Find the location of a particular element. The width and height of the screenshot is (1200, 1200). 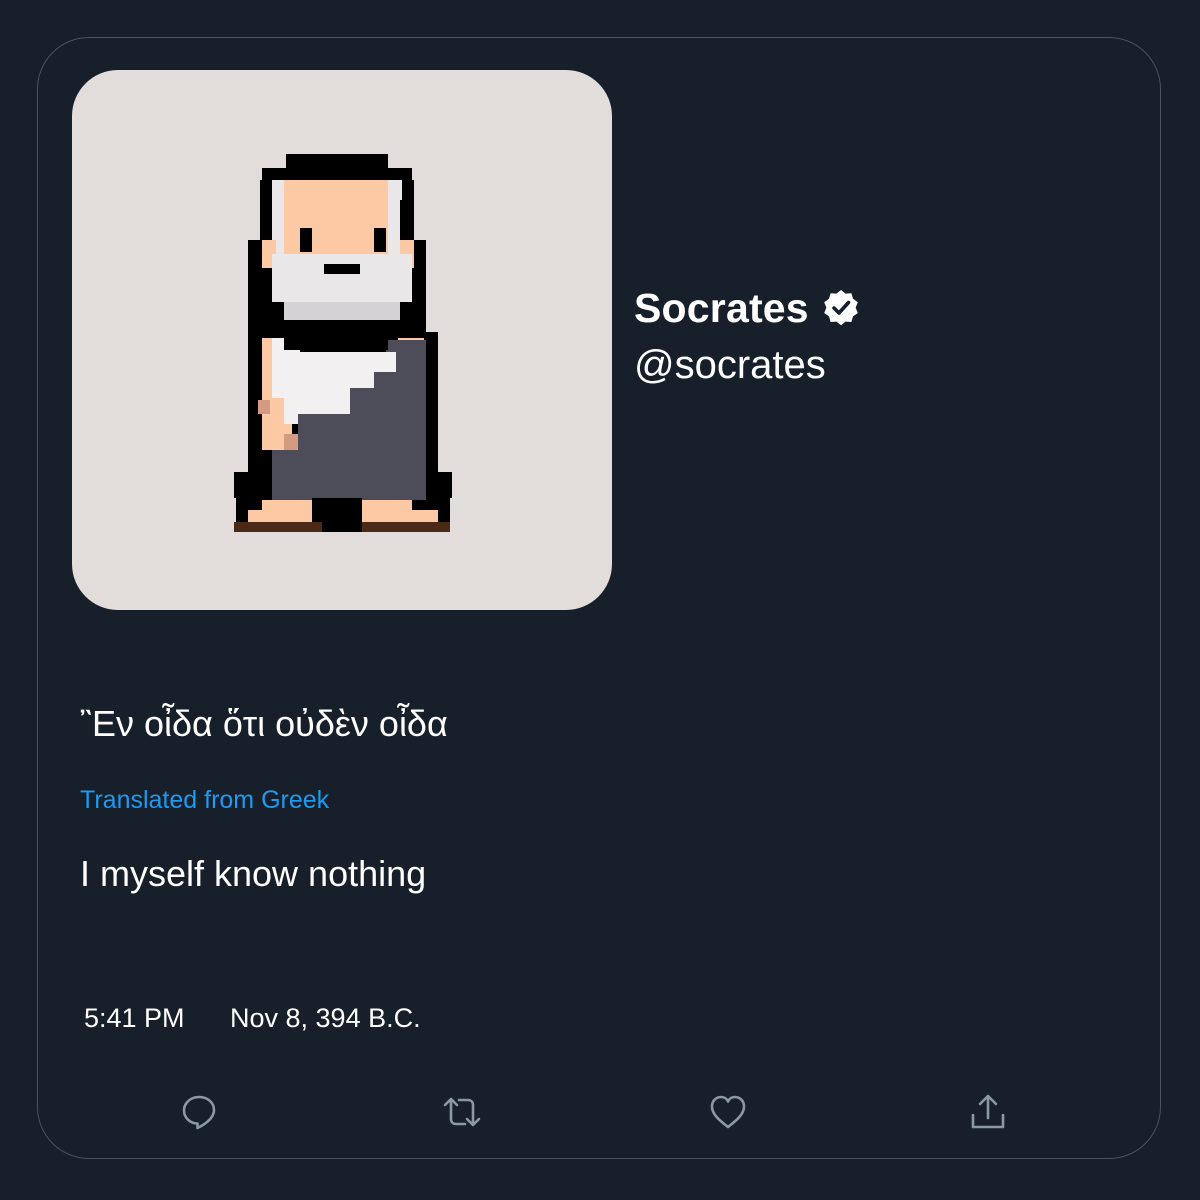

retweet-icon is located at coordinates (462, 1112).